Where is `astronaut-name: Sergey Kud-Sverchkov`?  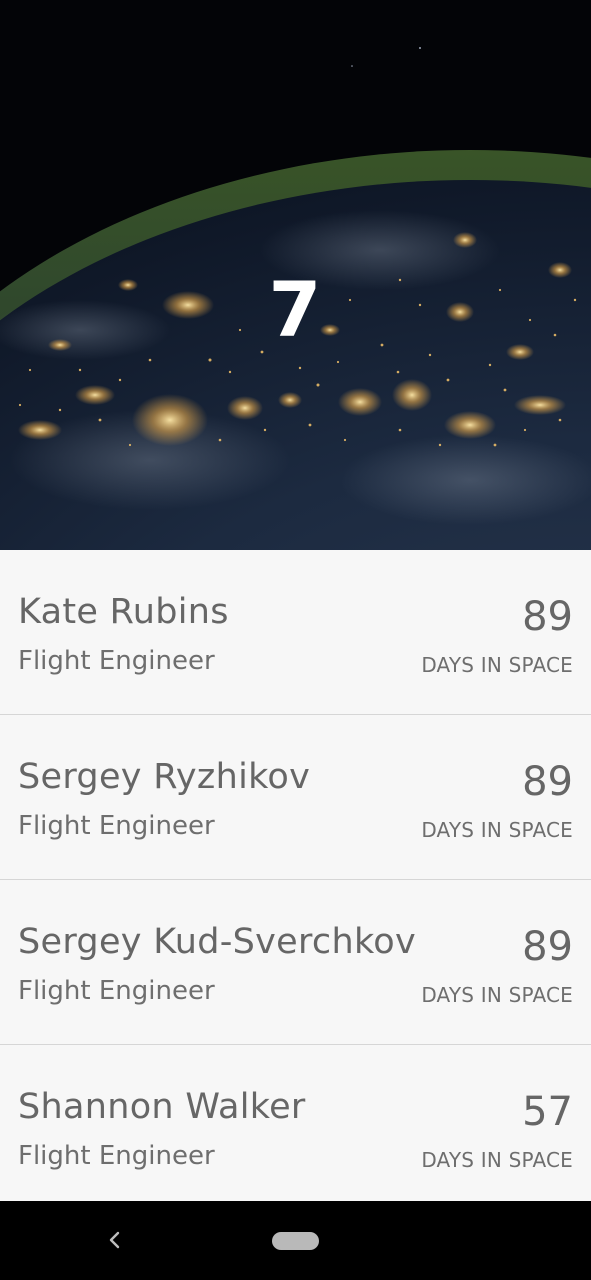
astronaut-name: Sergey Kud-Sverchkov is located at coordinates (217, 942).